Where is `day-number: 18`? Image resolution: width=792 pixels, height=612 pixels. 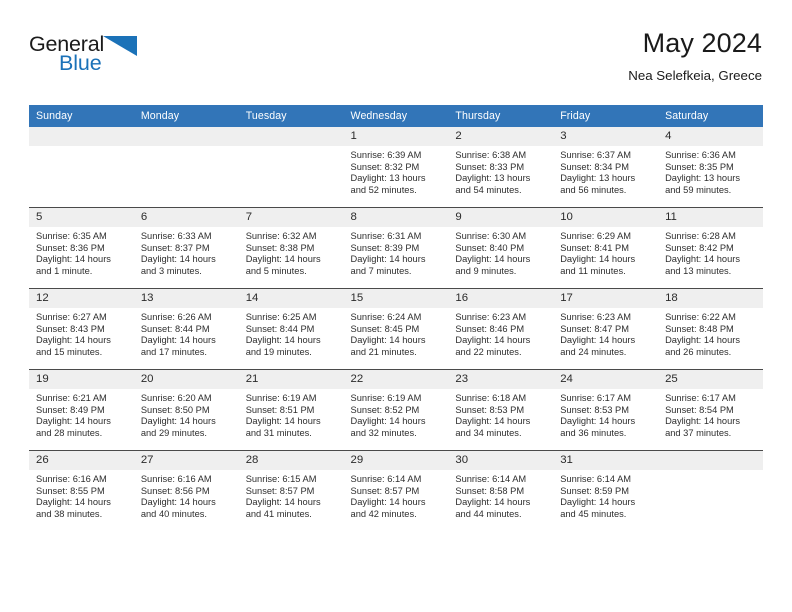
day-number: 18 is located at coordinates (710, 298).